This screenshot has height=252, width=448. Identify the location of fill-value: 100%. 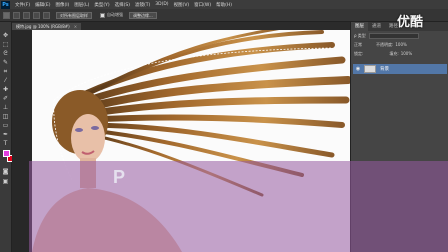
(406, 53).